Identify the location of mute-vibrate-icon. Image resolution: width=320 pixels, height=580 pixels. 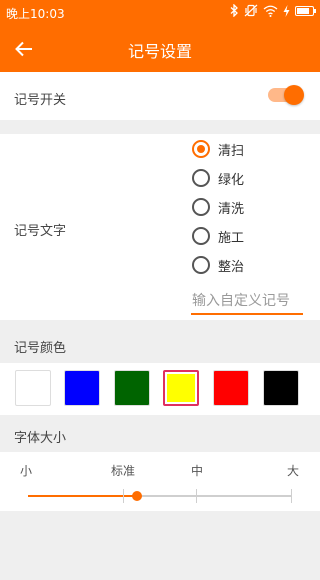
(251, 10).